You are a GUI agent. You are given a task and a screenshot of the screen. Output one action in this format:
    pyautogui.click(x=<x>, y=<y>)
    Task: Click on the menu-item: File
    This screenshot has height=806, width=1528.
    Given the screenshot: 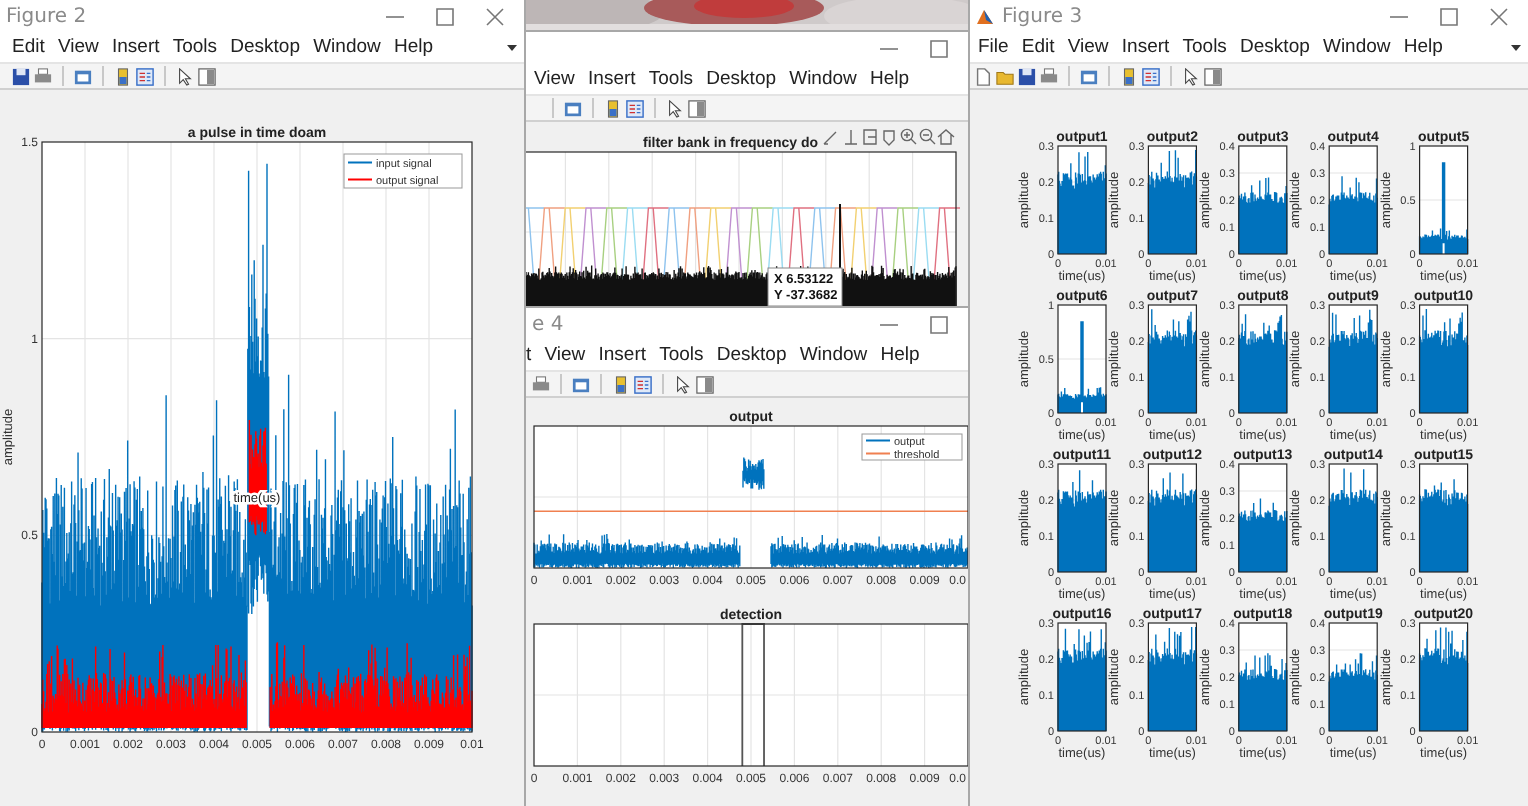 What is the action you would take?
    pyautogui.click(x=993, y=47)
    